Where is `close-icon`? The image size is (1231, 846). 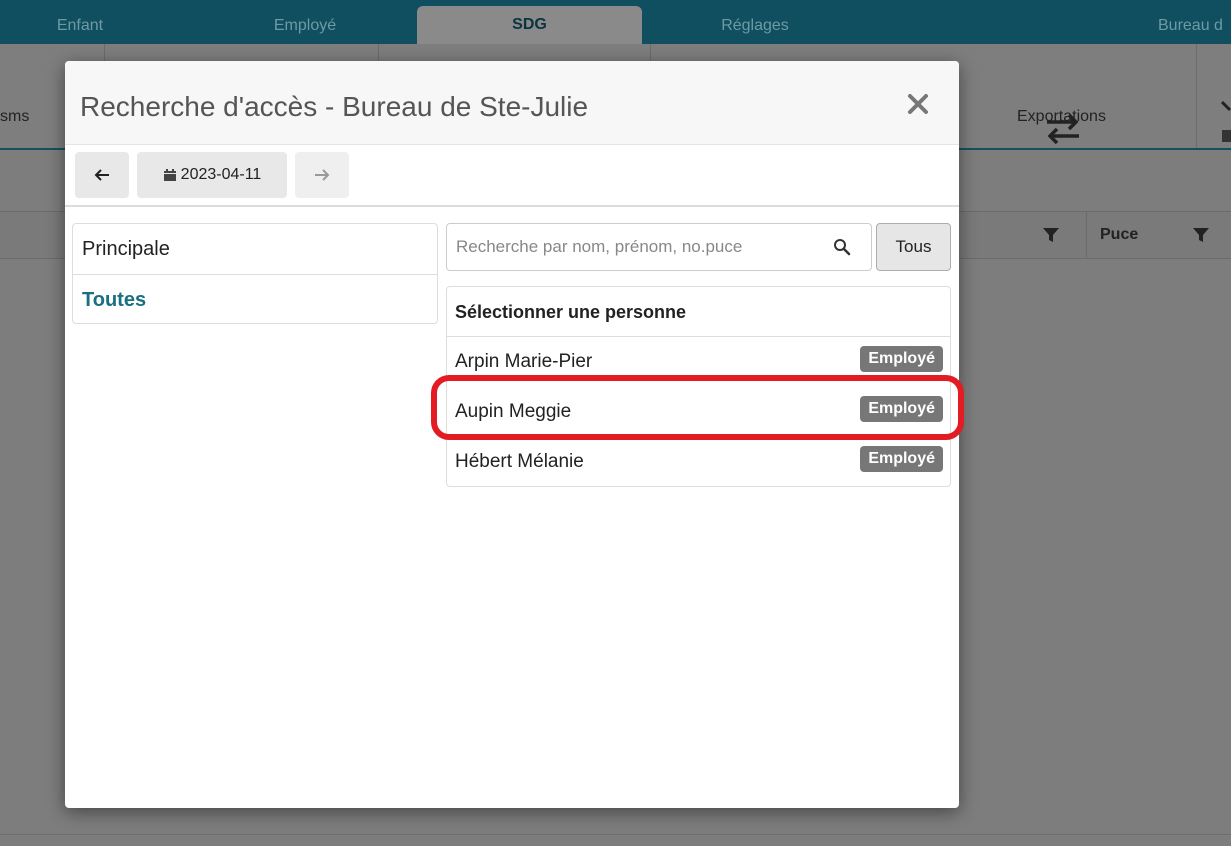 close-icon is located at coordinates (918, 104).